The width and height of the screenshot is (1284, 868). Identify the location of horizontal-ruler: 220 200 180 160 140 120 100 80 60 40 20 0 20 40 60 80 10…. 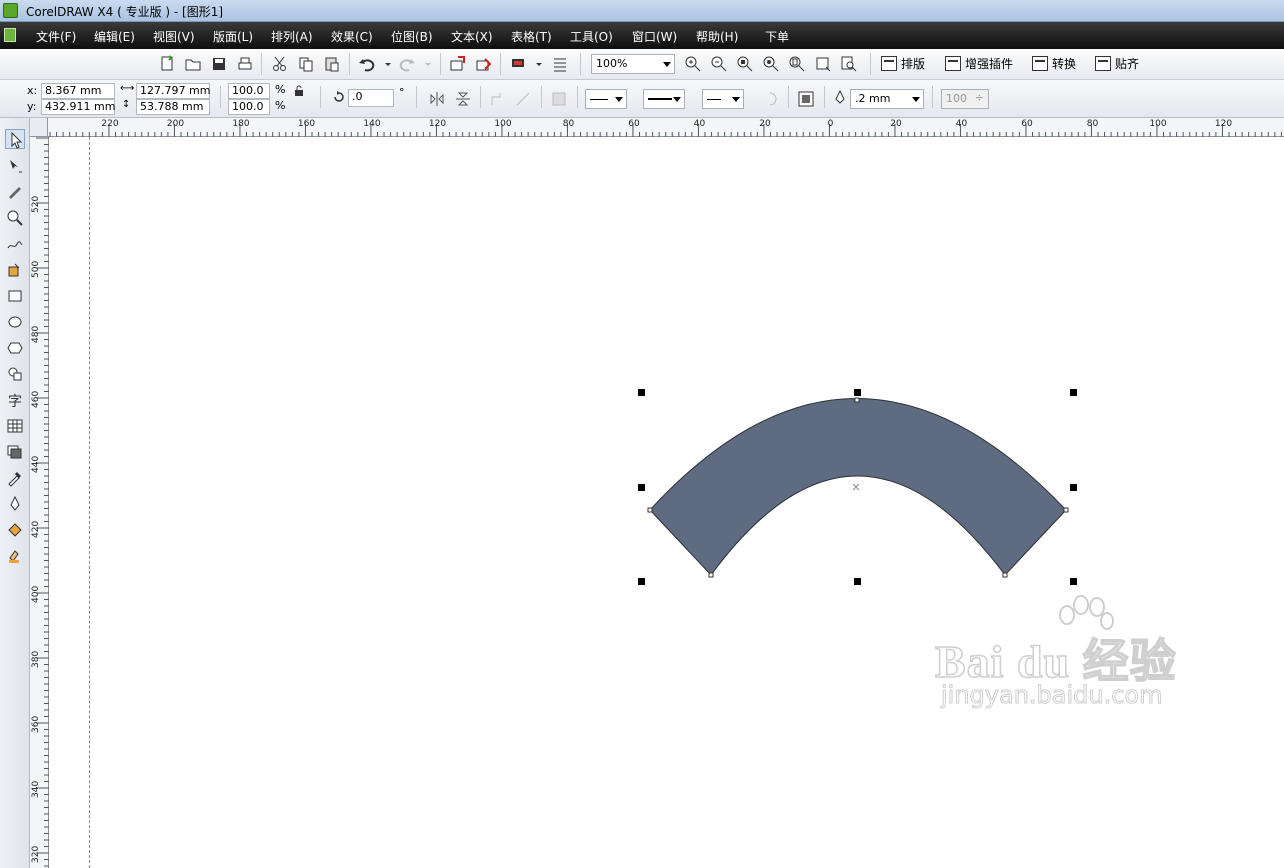
(666, 127).